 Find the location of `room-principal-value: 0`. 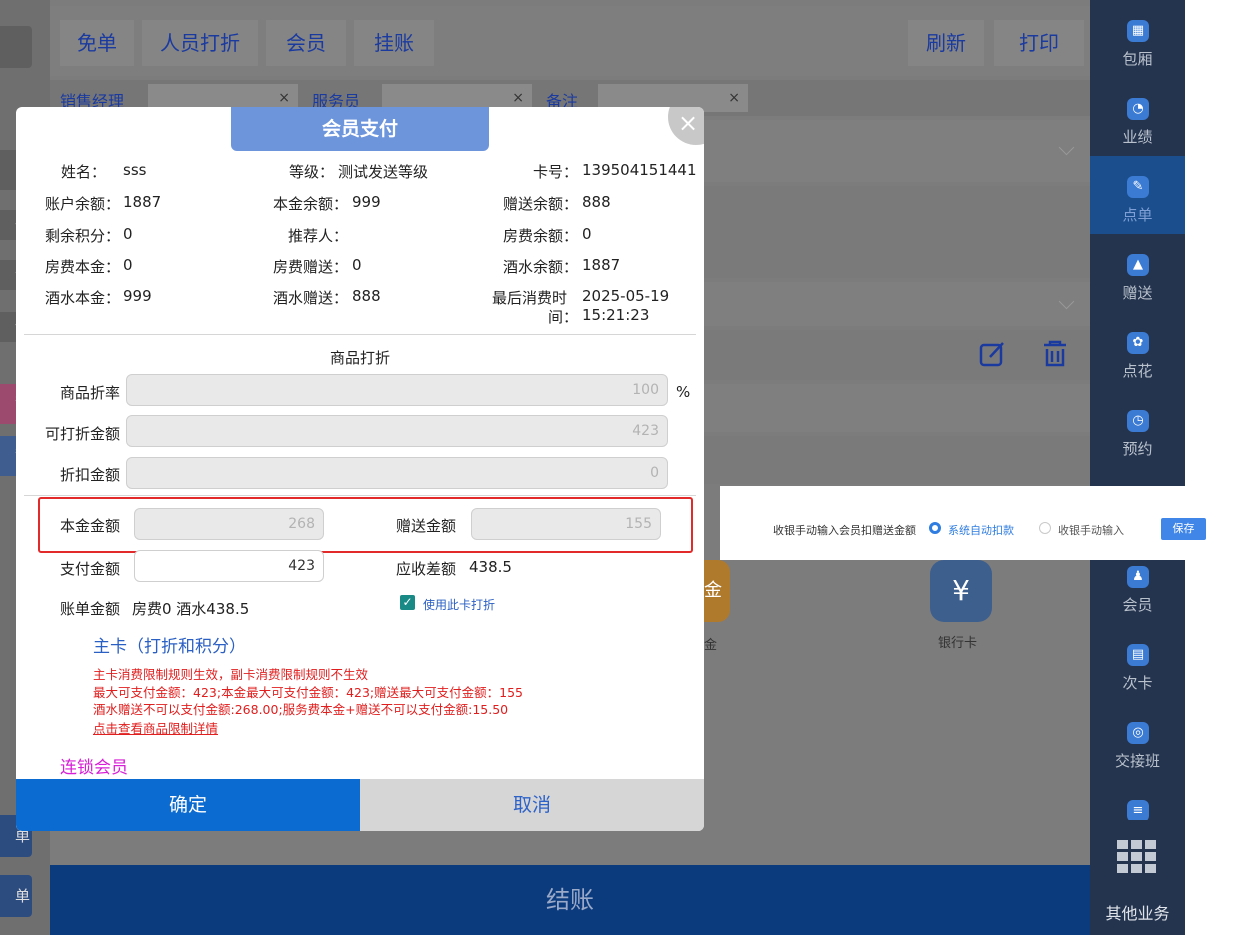

room-principal-value: 0 is located at coordinates (128, 265).